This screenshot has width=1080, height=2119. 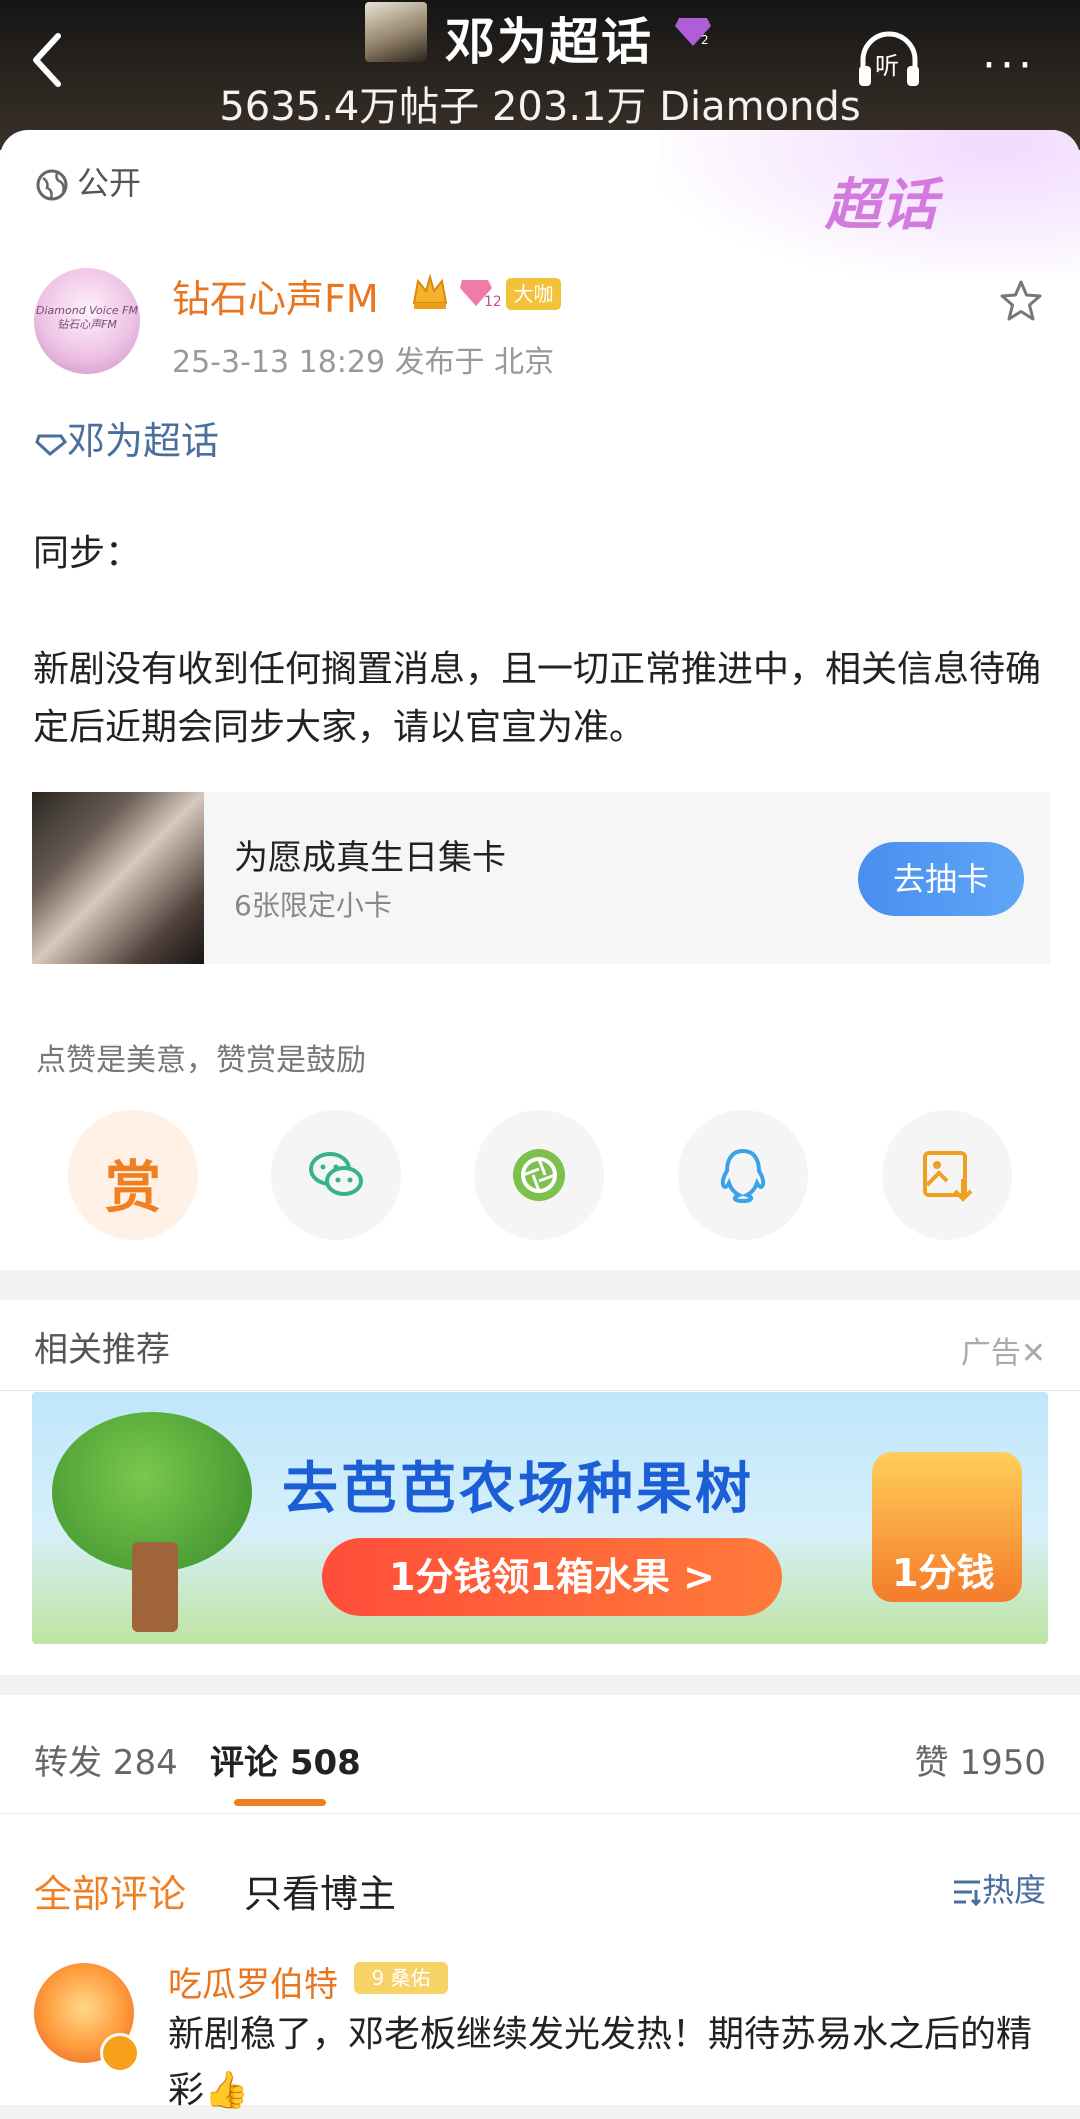 I want to click on level-gem-icon: 12, so click(x=480, y=295).